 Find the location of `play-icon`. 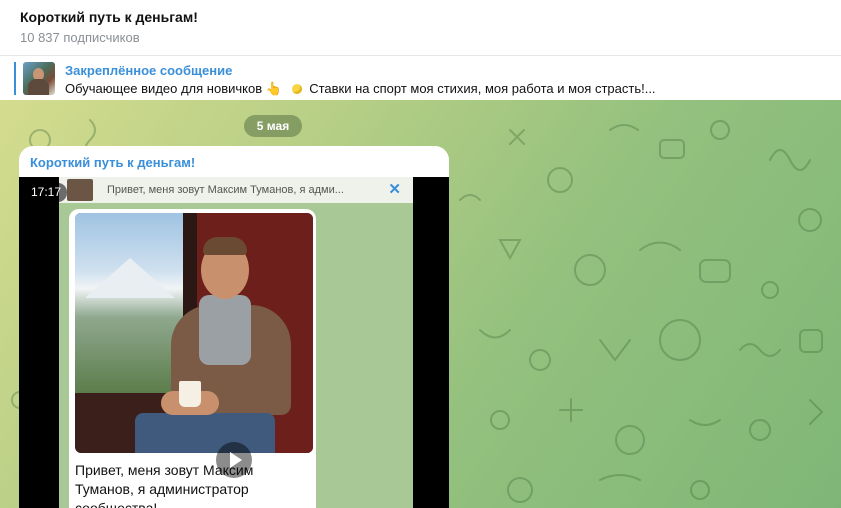

play-icon is located at coordinates (236, 460).